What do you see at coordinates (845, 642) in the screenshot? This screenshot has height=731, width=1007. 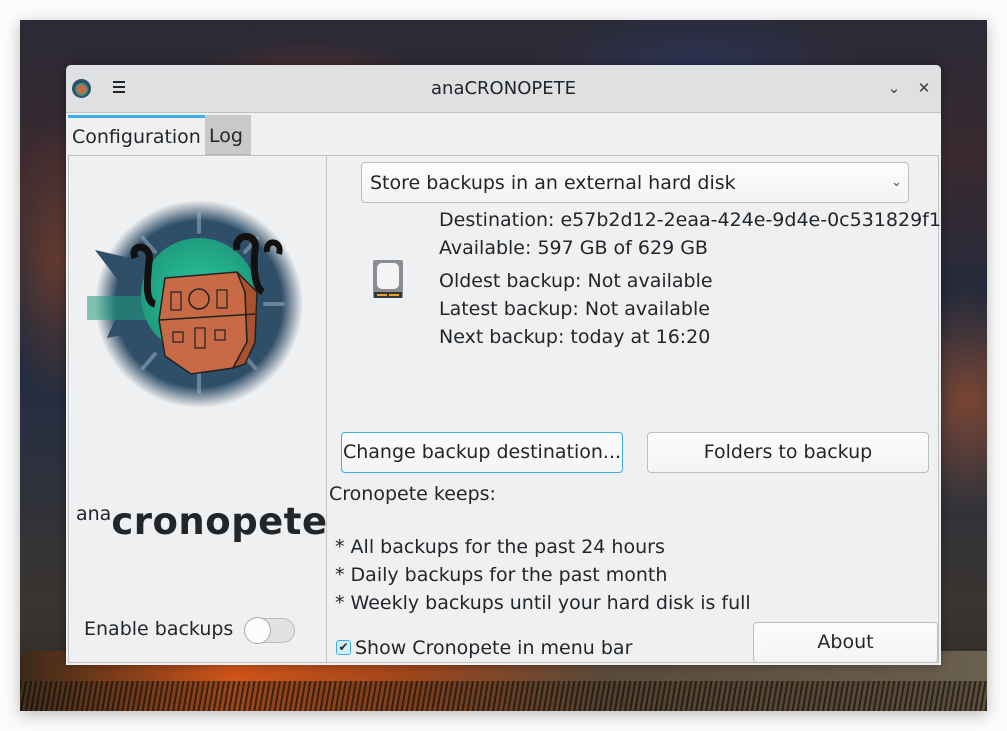 I see `about-button: About` at bounding box center [845, 642].